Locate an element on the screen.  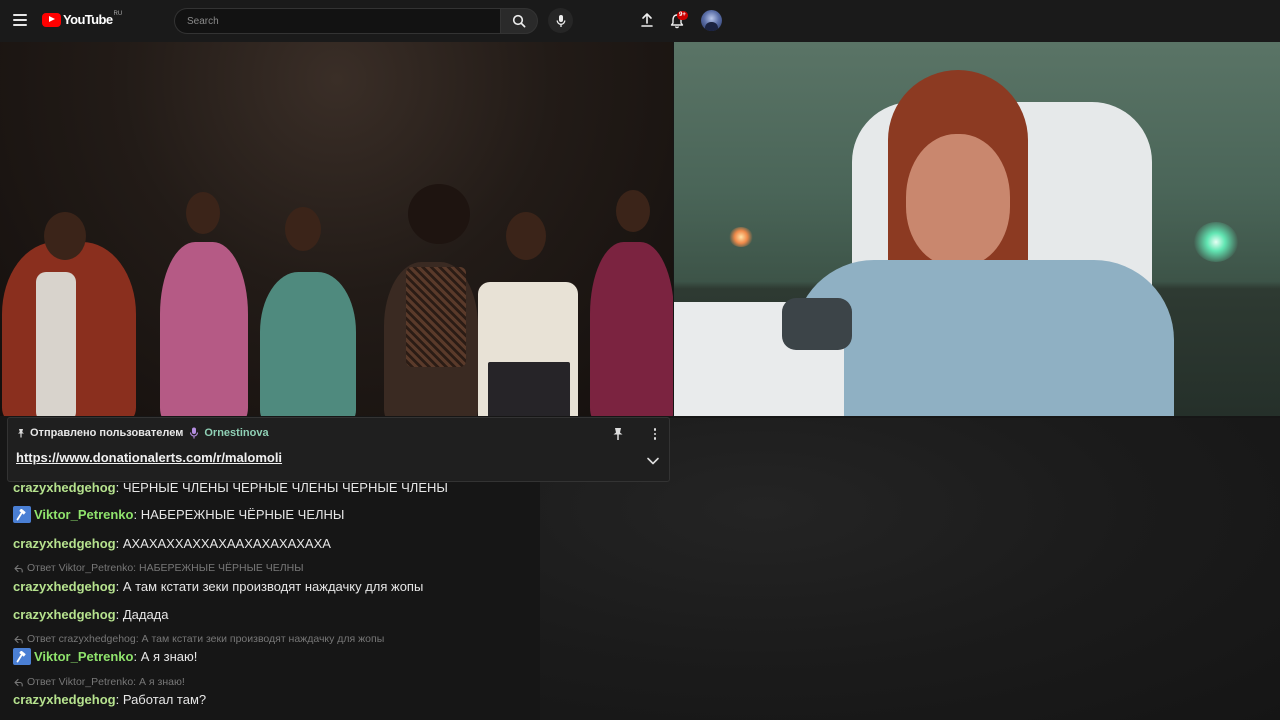
upload-button is located at coordinates (647, 20).